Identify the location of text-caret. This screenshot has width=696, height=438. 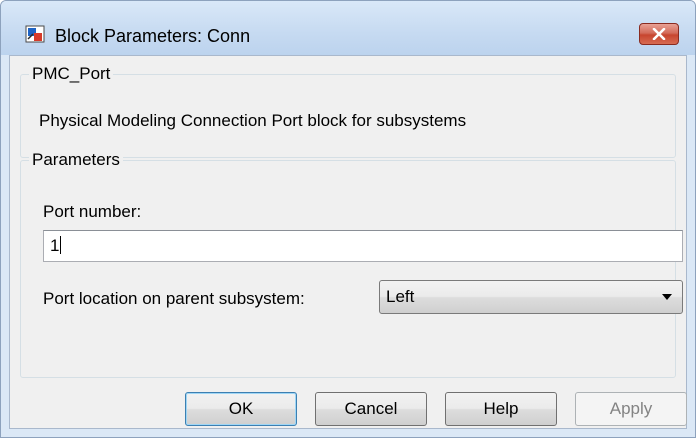
(61, 245).